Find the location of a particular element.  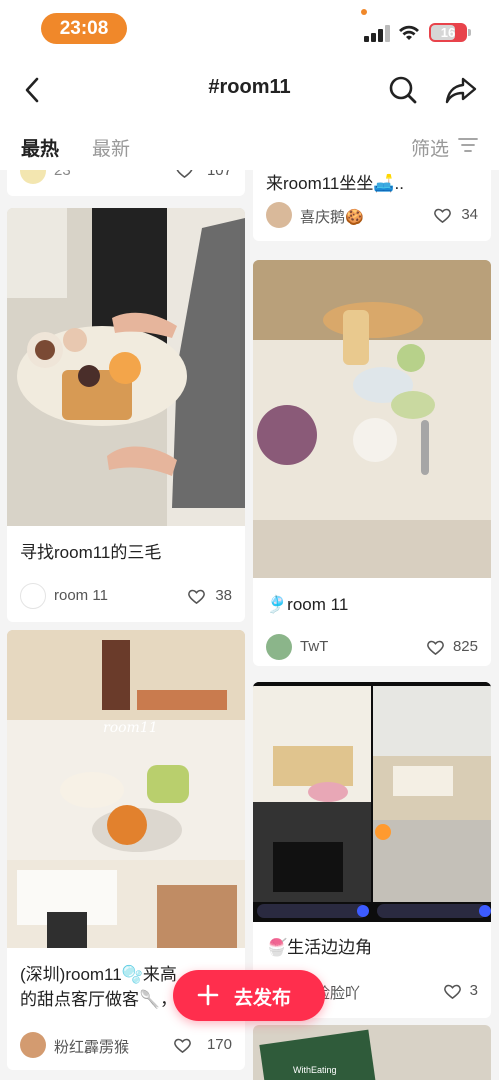

note-author: 粉红霹雳猴 is located at coordinates (91, 1046).